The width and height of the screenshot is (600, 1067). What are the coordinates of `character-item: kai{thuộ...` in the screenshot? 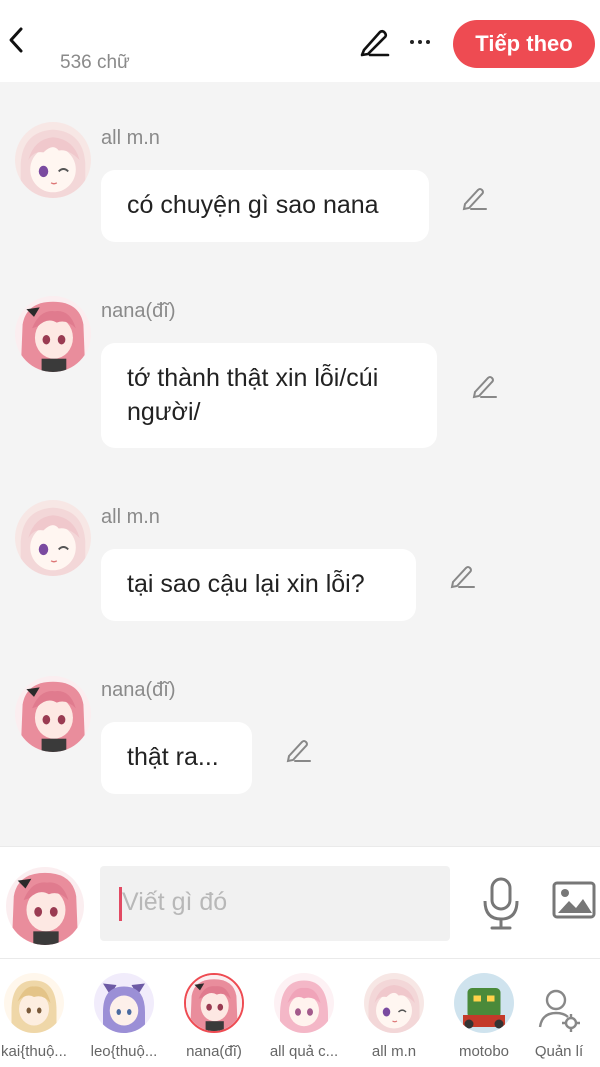 It's located at (39, 1013).